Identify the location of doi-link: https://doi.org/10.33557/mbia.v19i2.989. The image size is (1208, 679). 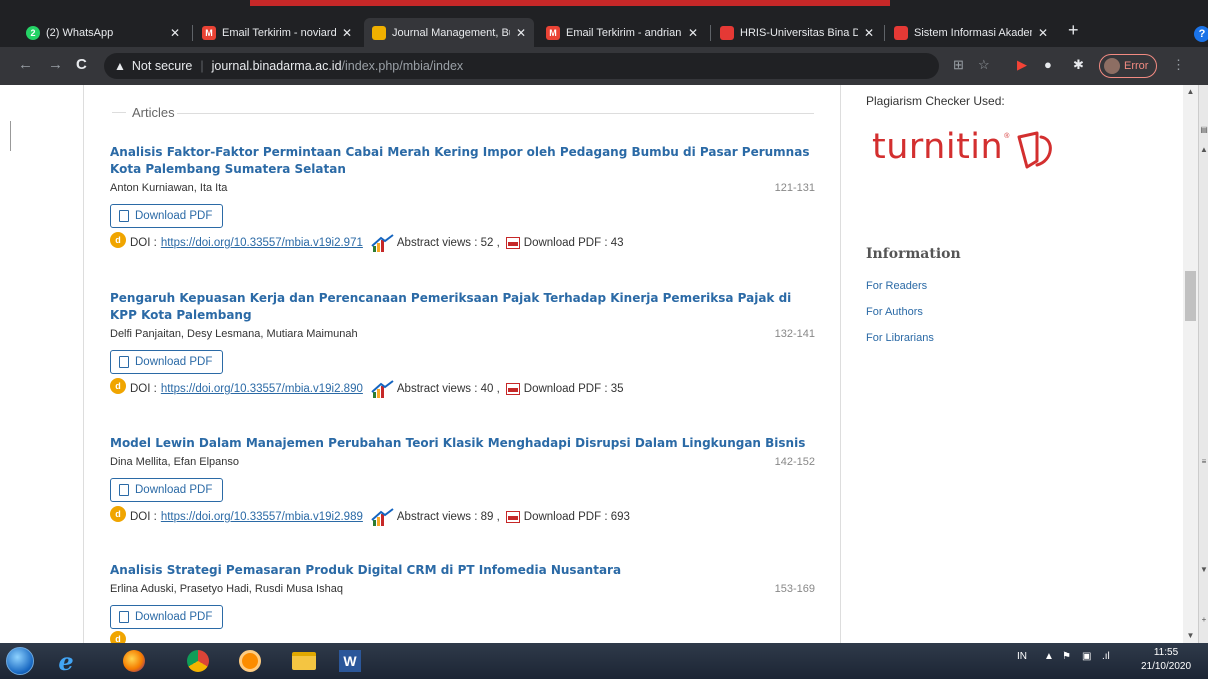
(262, 517).